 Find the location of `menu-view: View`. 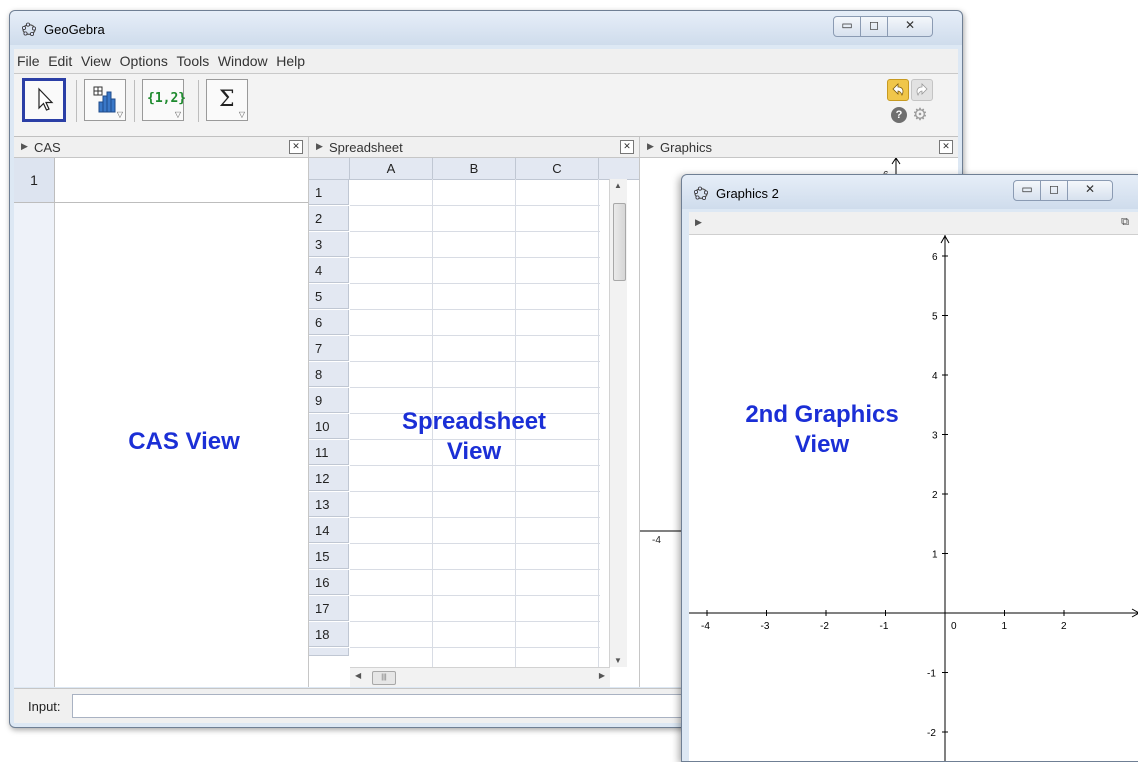

menu-view: View is located at coordinates (95, 59).